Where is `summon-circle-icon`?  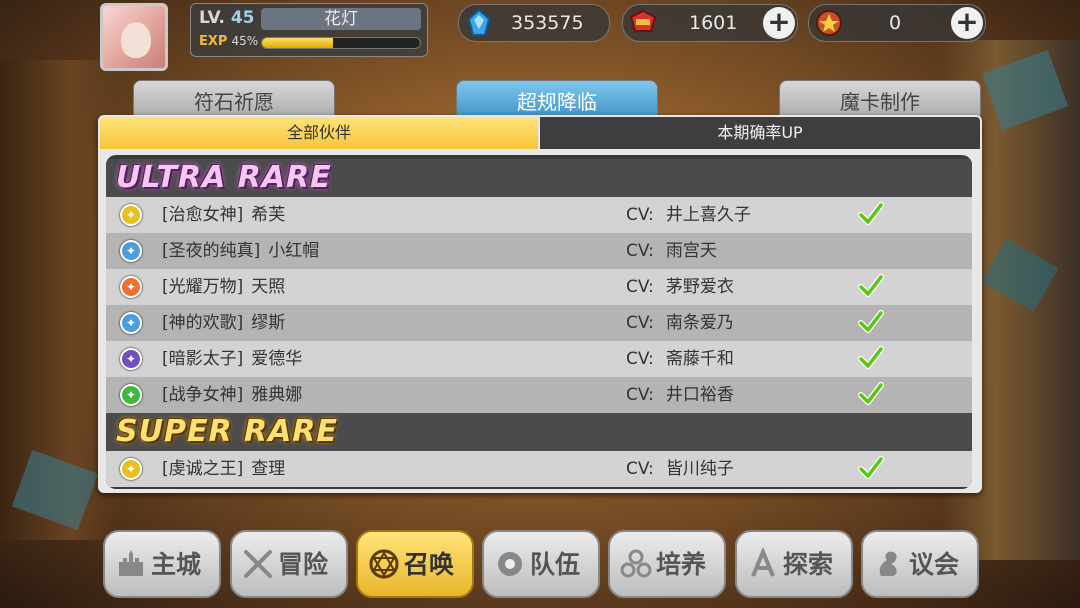
summon-circle-icon is located at coordinates (384, 564).